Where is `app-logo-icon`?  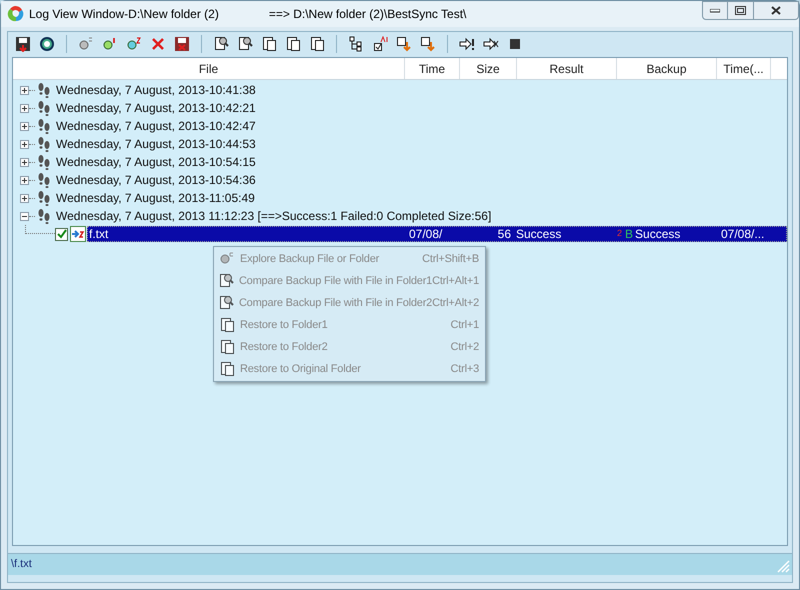
app-logo-icon is located at coordinates (16, 14).